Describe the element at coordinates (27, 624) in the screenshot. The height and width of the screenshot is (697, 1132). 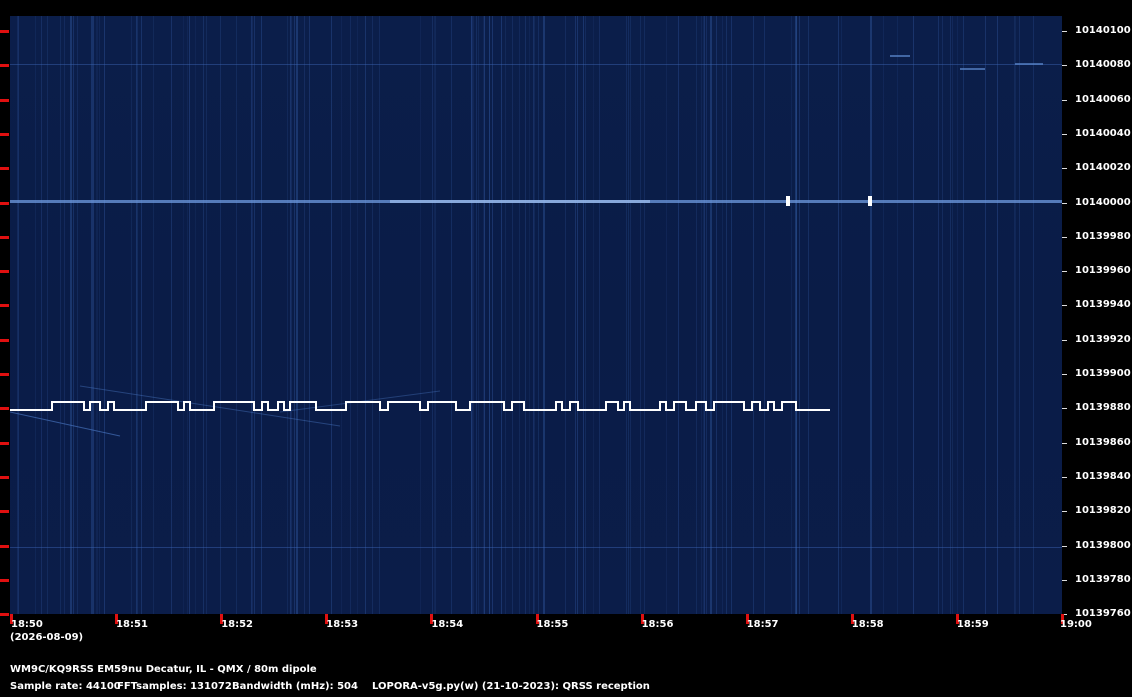
I see `time-label: 18:50` at that location.